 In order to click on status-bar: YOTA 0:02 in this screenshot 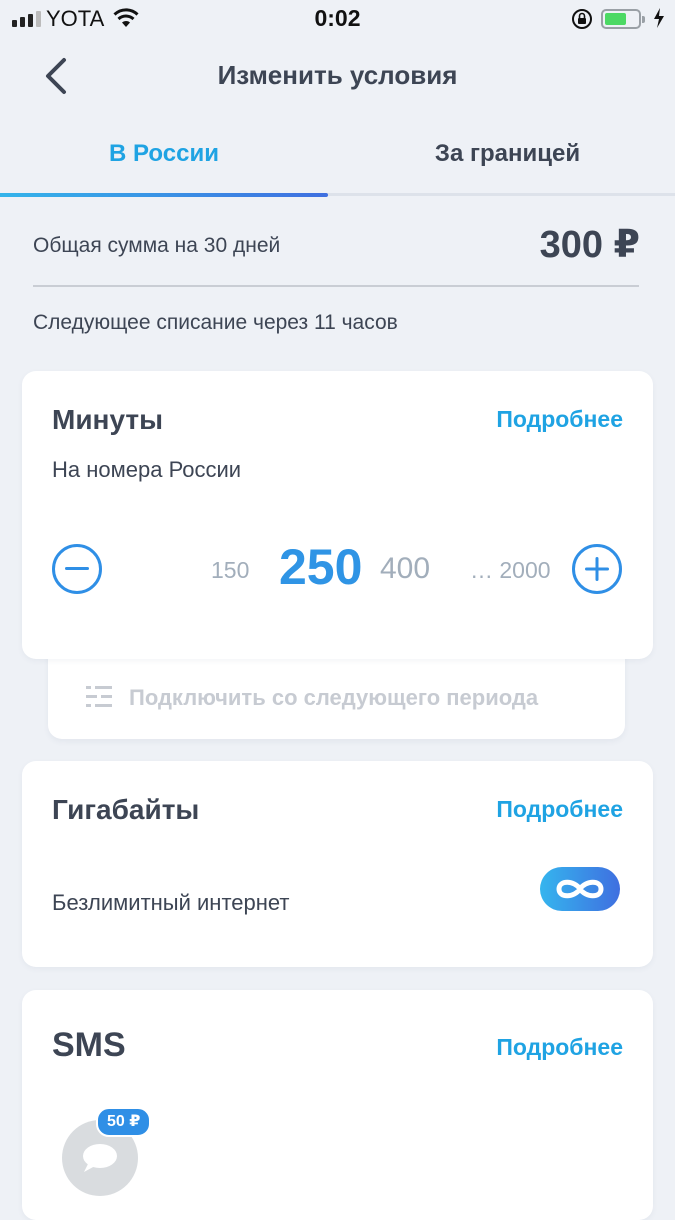, I will do `click(337, 20)`.